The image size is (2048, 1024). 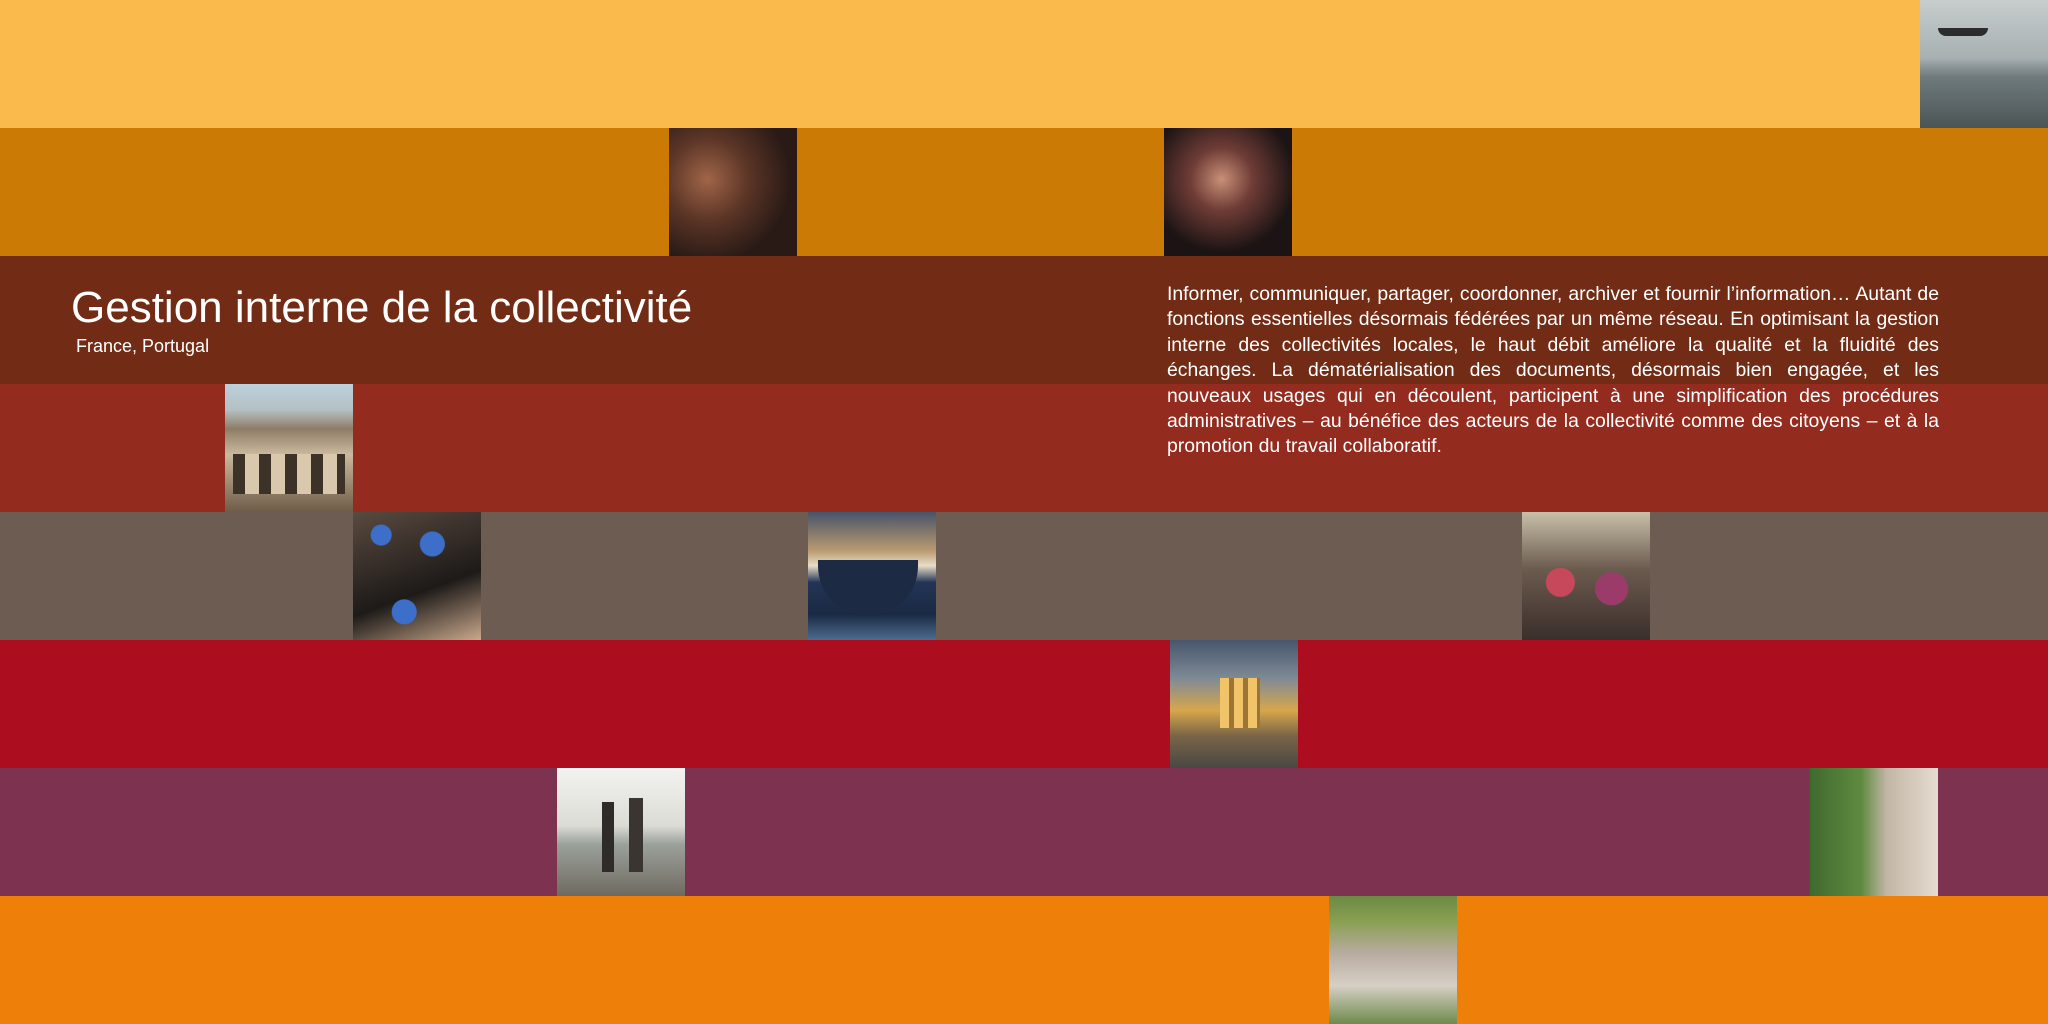 I want to click on photo-orchestra, so click(x=733, y=192).